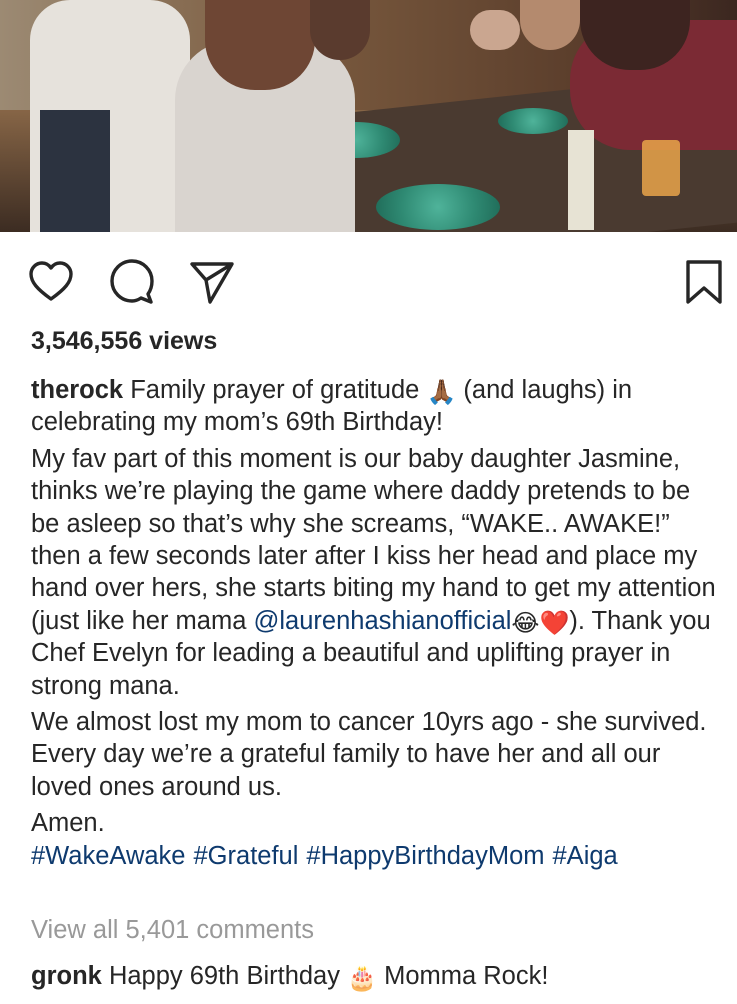 This screenshot has height=1004, width=737. What do you see at coordinates (368, 282) in the screenshot?
I see `post-action-bar` at bounding box center [368, 282].